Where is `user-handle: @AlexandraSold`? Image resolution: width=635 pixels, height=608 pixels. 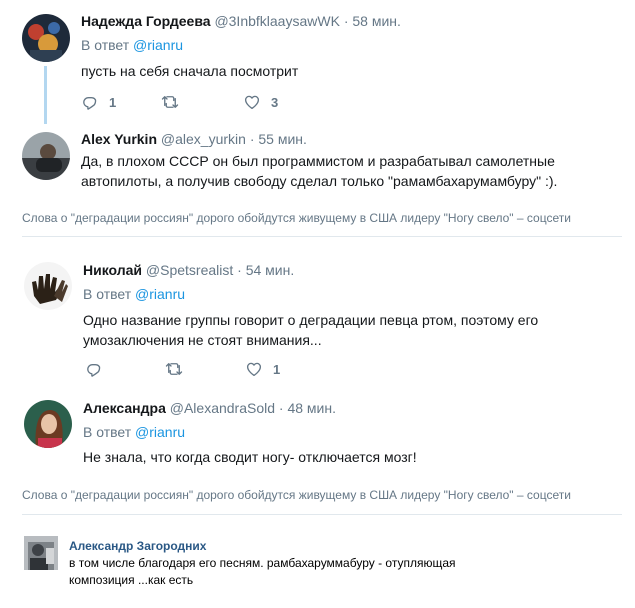
user-handle: @AlexandraSold is located at coordinates (222, 408).